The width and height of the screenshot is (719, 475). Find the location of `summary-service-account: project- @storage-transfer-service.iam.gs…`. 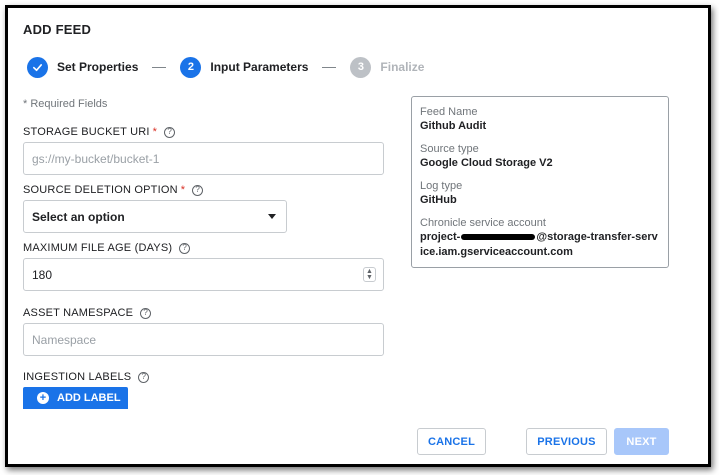

summary-service-account: project- @storage-transfer-service.iam.gs… is located at coordinates (540, 245).